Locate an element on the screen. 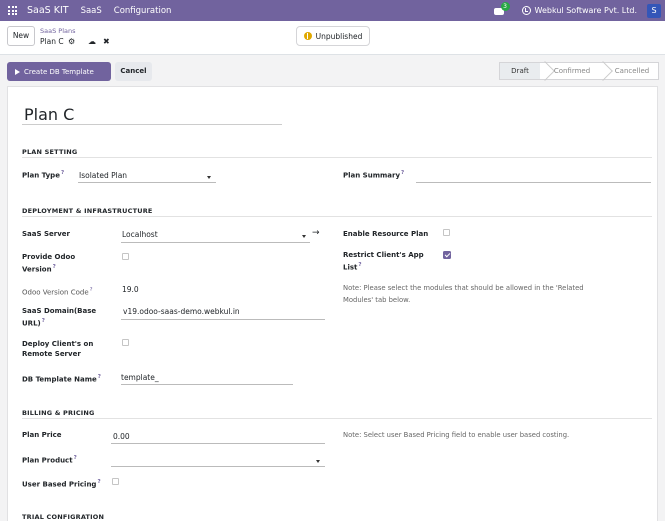 Image resolution: width=665 pixels, height=521 pixels. breadcrumb-parent: SaaS Plans is located at coordinates (58, 31).